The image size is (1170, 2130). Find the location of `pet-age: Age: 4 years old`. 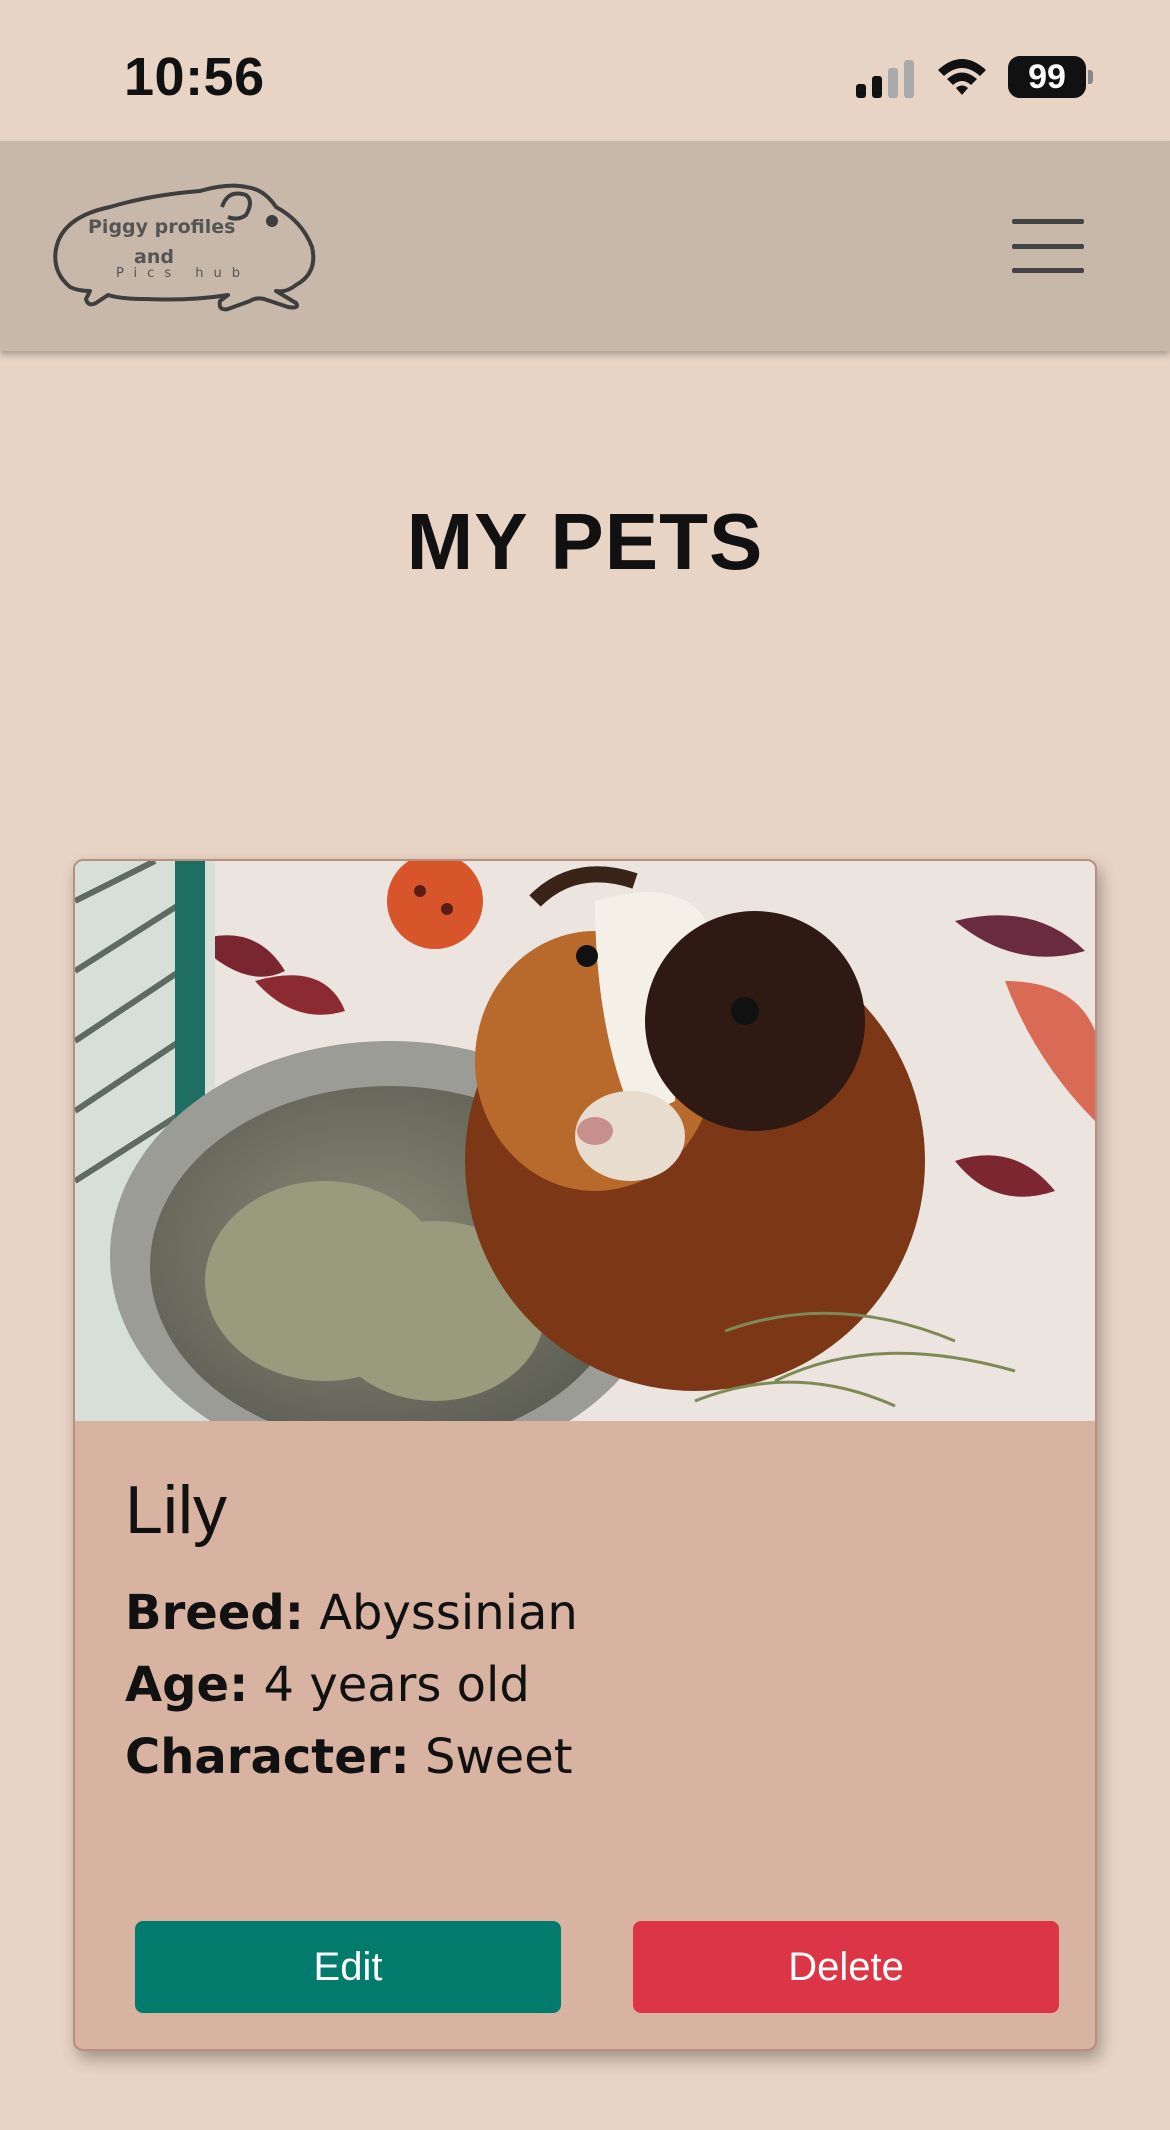

pet-age: Age: 4 years old is located at coordinates (327, 1685).